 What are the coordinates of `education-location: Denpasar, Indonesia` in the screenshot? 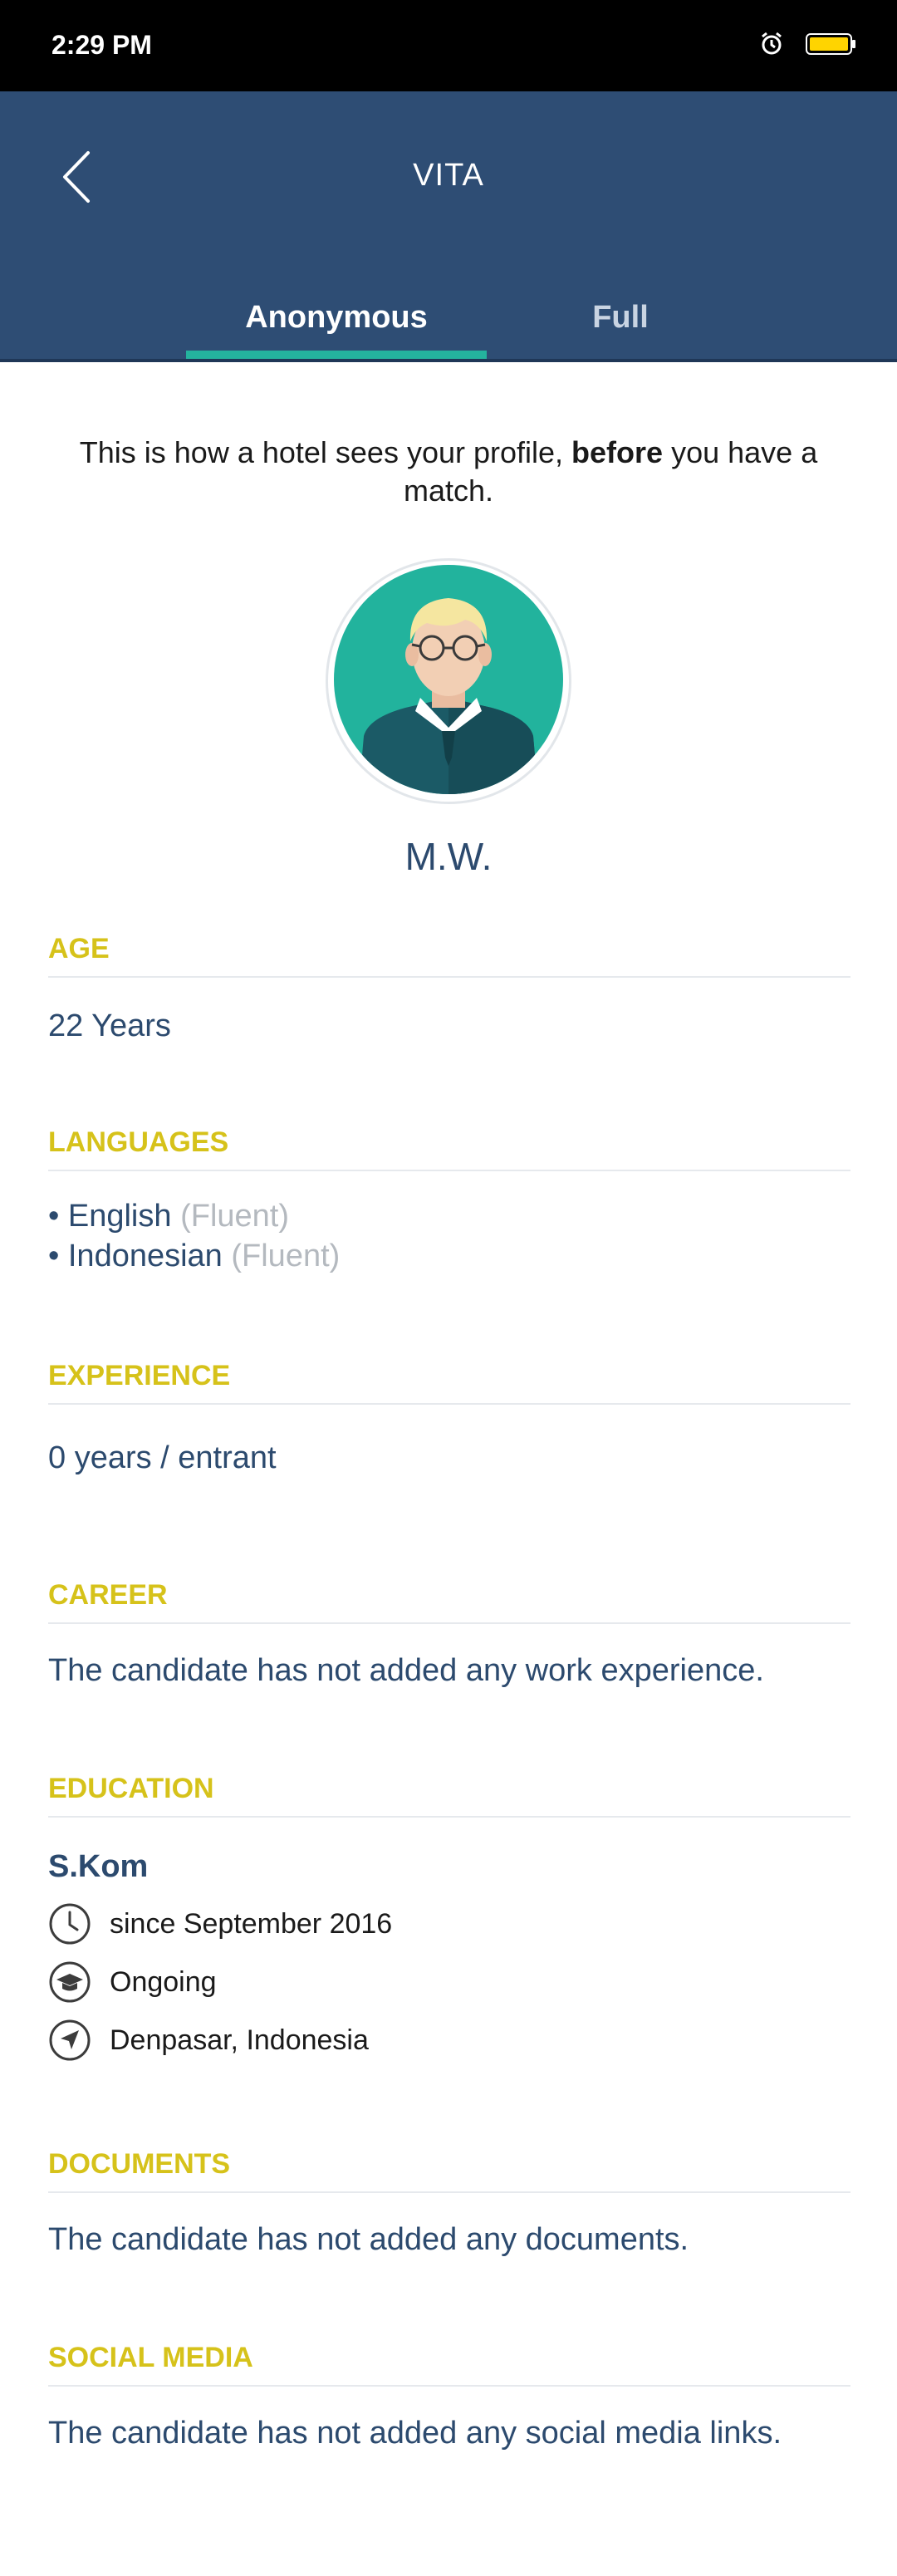 It's located at (240, 2040).